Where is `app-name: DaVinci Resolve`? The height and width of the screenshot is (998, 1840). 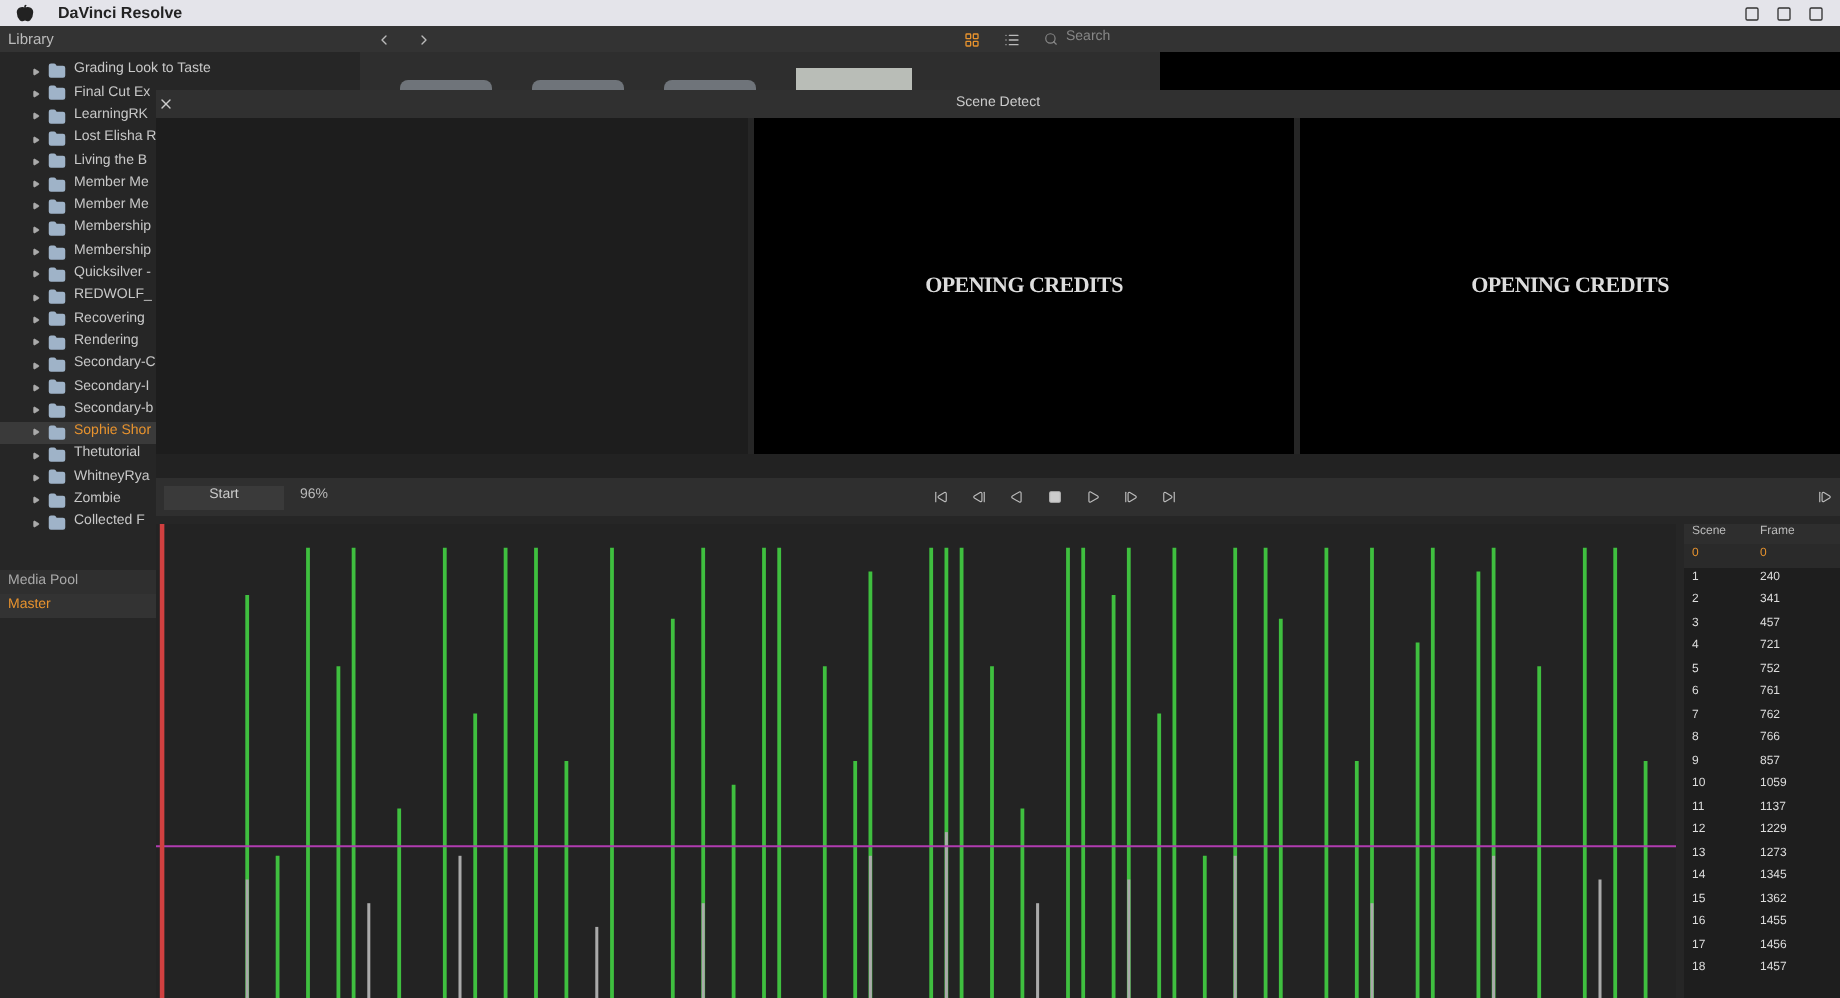 app-name: DaVinci Resolve is located at coordinates (120, 13).